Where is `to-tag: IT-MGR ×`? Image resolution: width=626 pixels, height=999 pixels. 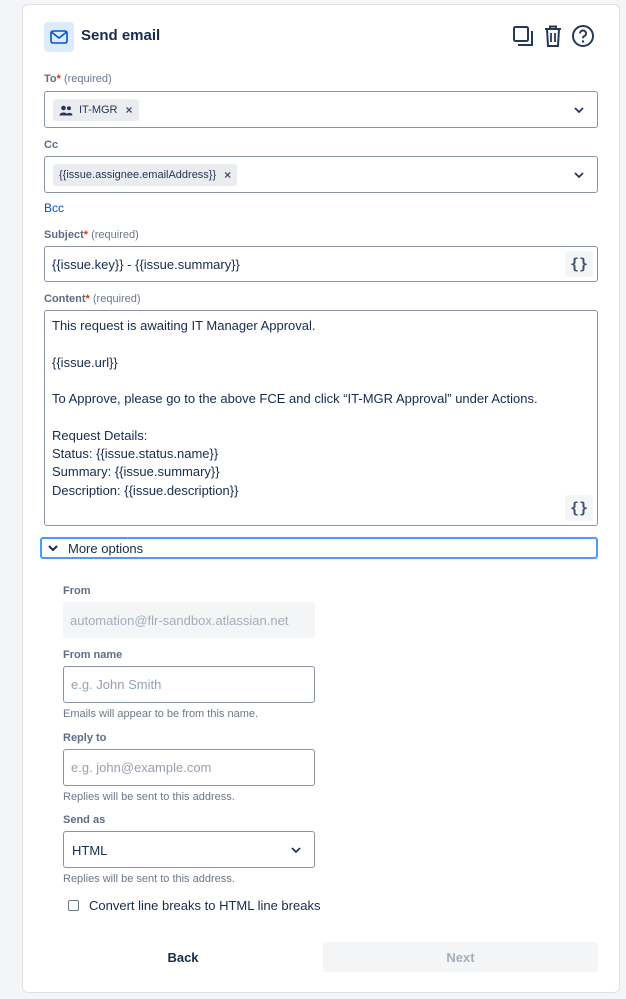
to-tag: IT-MGR × is located at coordinates (96, 110).